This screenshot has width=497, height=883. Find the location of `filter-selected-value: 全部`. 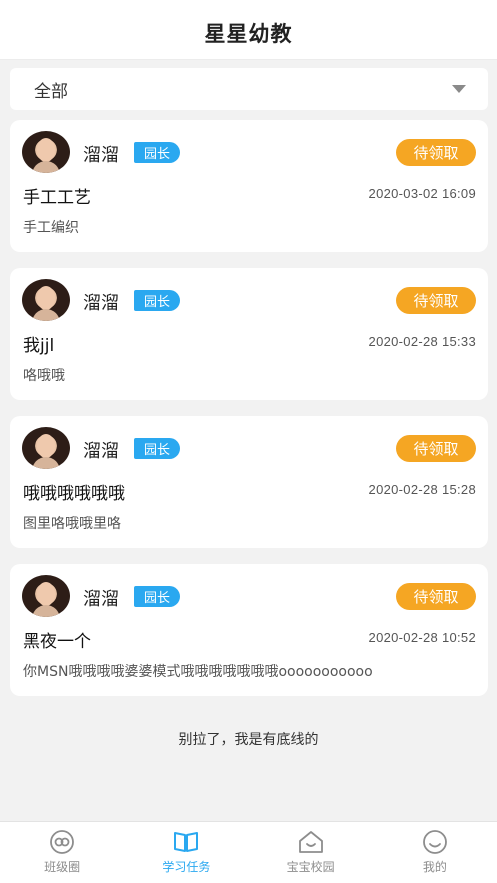

filter-selected-value: 全部 is located at coordinates (51, 91).